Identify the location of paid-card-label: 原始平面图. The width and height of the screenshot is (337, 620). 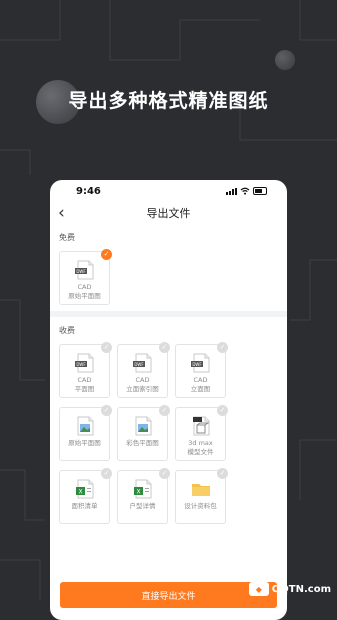
(84, 443).